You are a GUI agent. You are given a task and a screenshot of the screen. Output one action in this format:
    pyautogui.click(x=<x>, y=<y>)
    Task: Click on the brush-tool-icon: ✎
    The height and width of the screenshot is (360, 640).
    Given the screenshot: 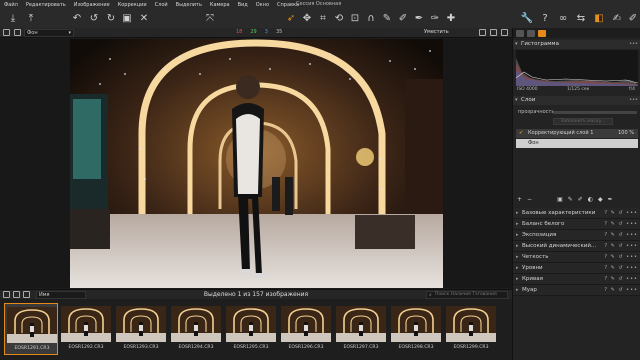 What is the action you would take?
    pyautogui.click(x=387, y=18)
    